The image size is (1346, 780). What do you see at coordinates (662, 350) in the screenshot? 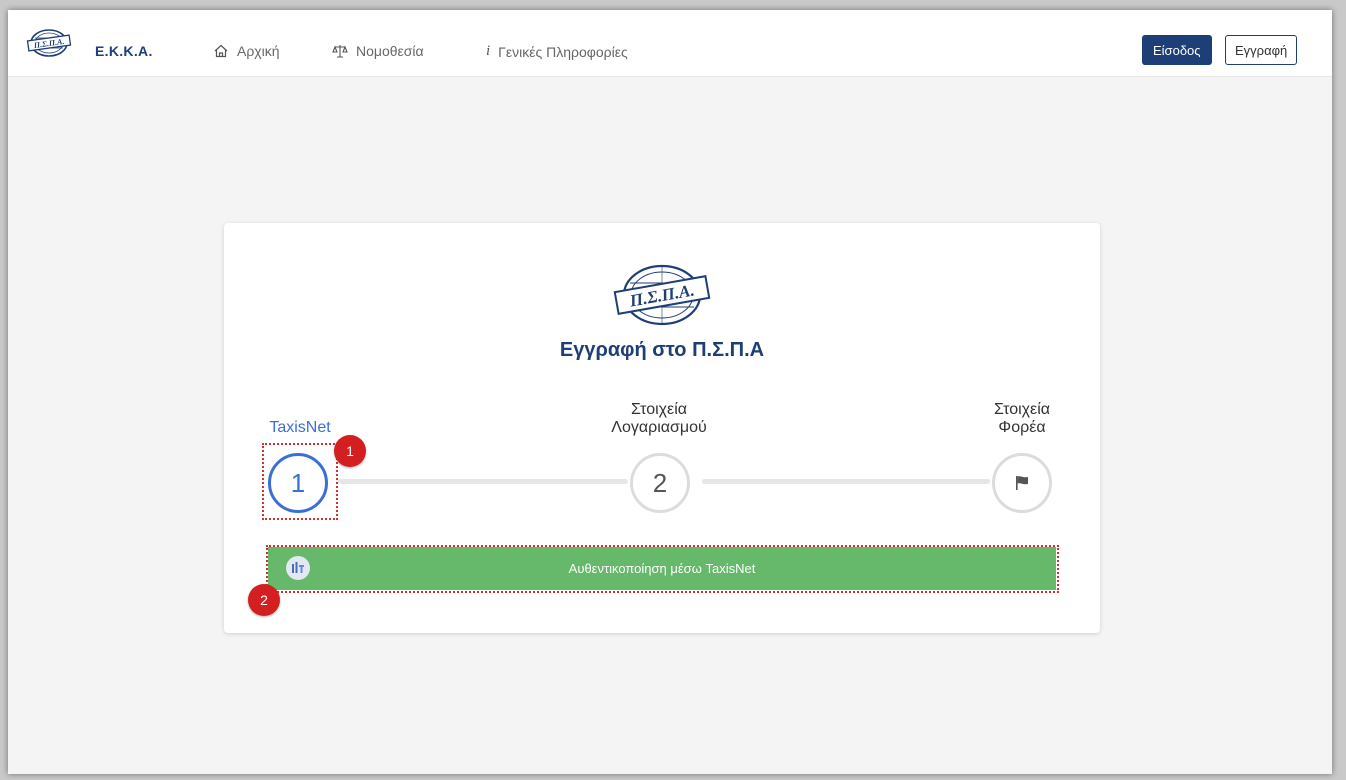
I see `page-title: Εγγραφή στο Π.Σ.Π.Α` at bounding box center [662, 350].